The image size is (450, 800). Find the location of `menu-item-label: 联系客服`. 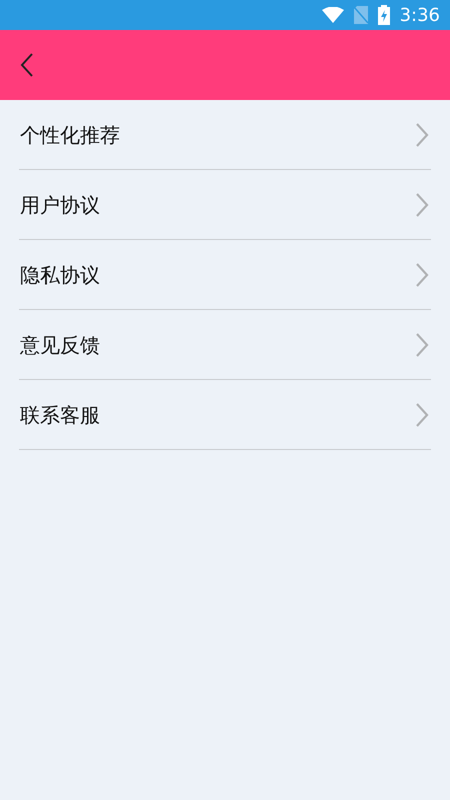

menu-item-label: 联系客服 is located at coordinates (59, 415).